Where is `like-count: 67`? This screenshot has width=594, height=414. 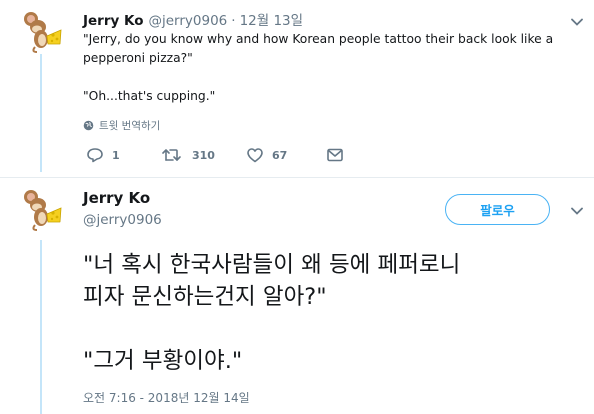
like-count: 67 is located at coordinates (280, 155).